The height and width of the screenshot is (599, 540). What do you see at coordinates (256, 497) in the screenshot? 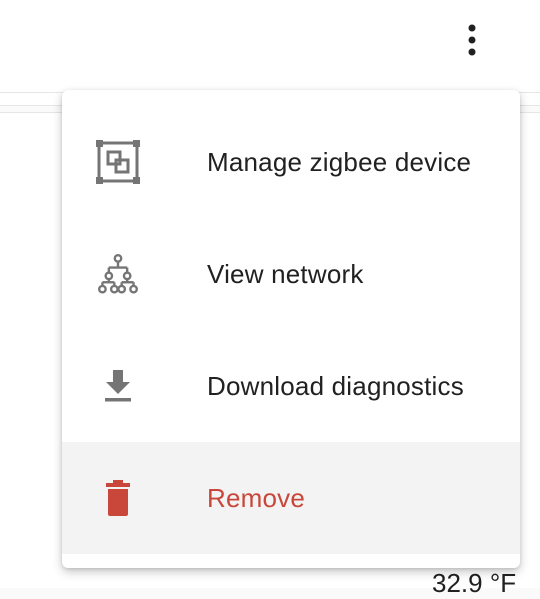
I see `menu-item-label: Remove` at bounding box center [256, 497].